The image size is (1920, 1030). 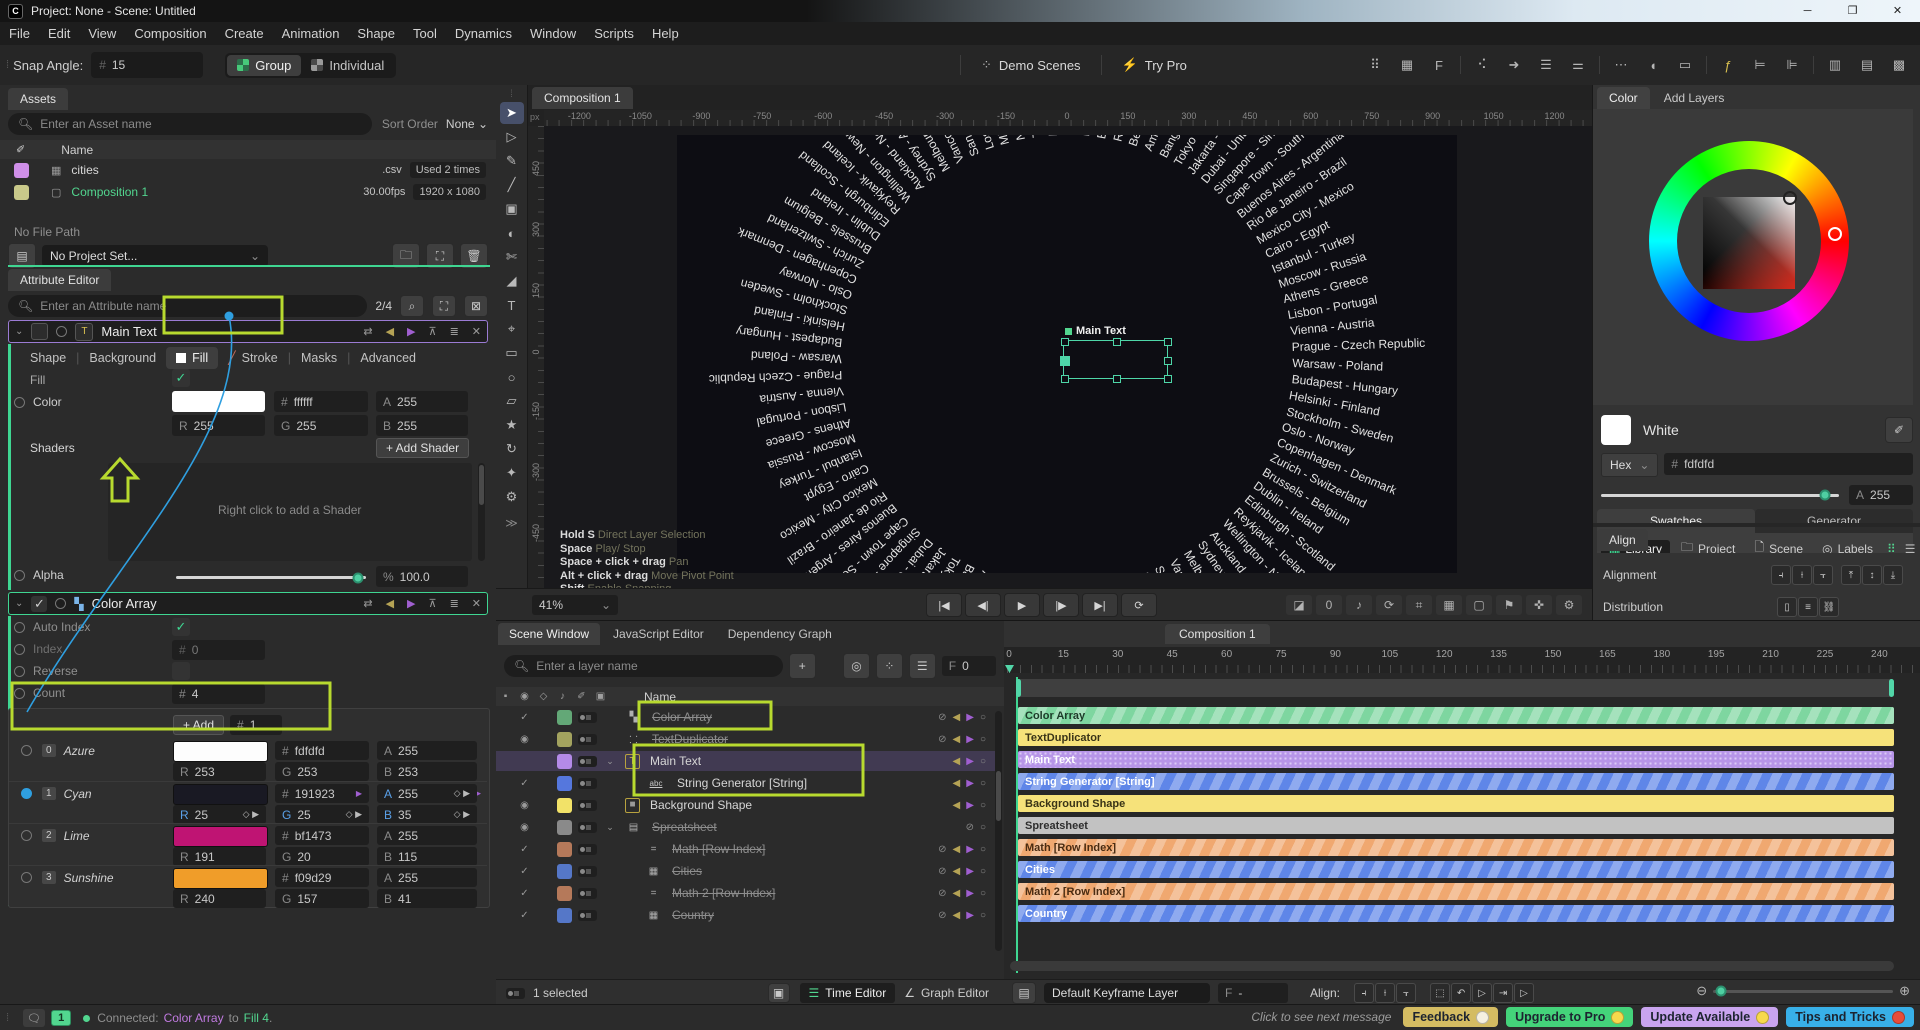 I want to click on item-a-field: A 255, so click(x=427, y=877).